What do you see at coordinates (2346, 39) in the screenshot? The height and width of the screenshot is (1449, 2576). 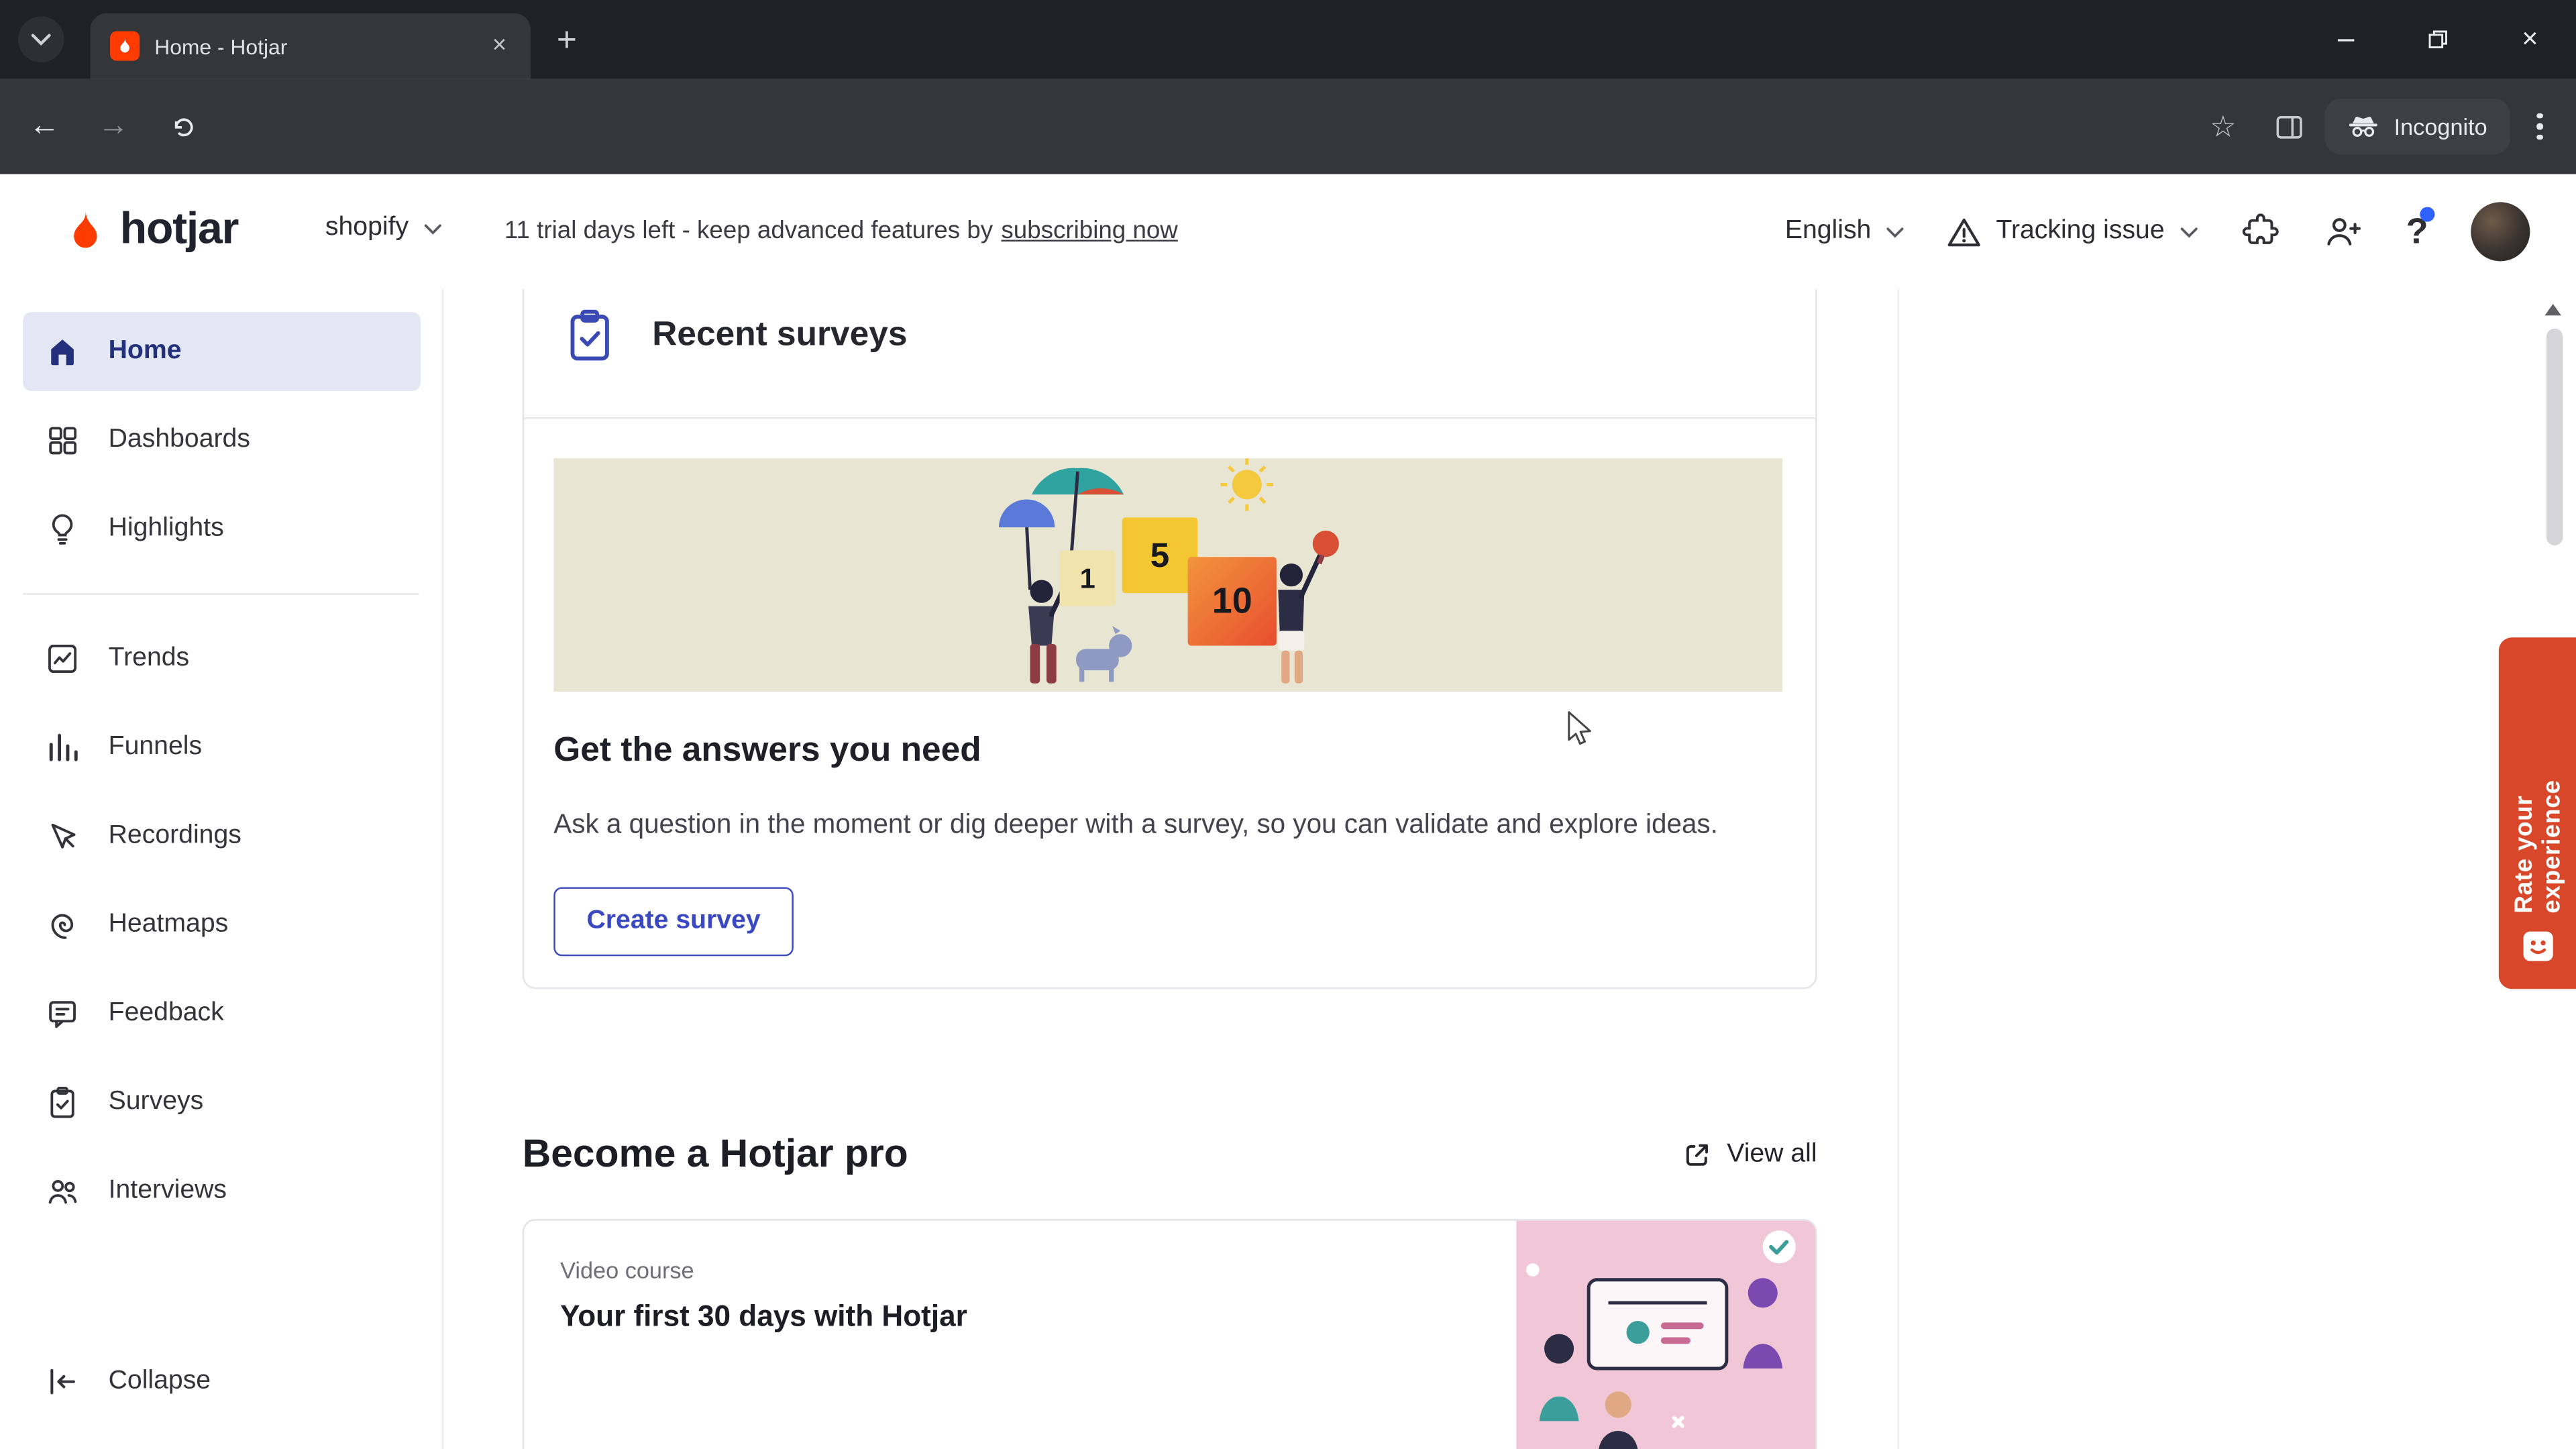 I see `window-minimize-button` at bounding box center [2346, 39].